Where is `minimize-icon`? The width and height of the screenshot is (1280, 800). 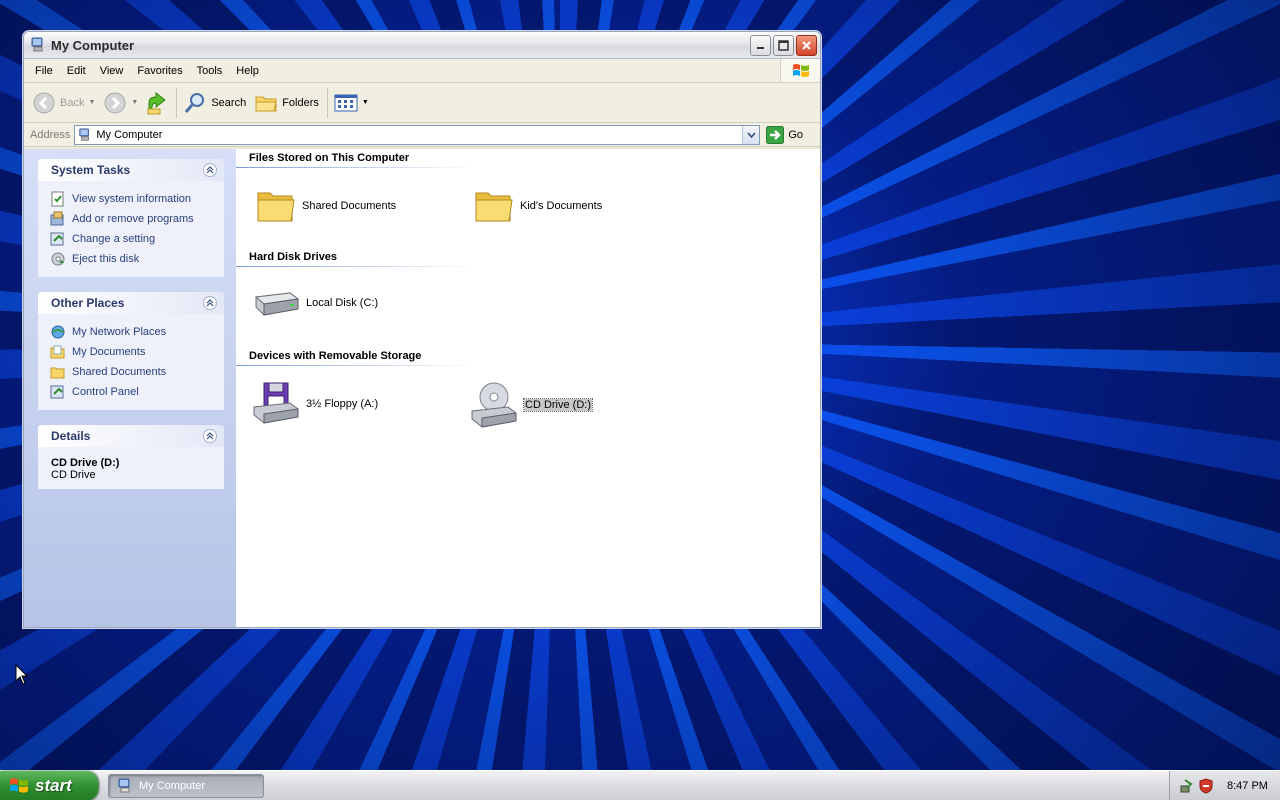
minimize-icon is located at coordinates (760, 48).